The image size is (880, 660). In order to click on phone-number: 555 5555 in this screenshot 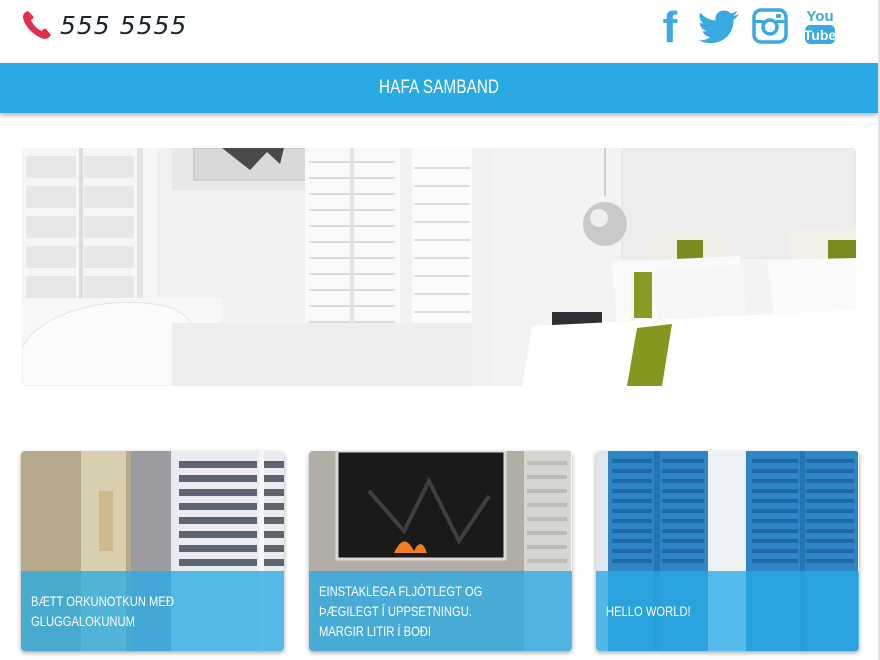, I will do `click(124, 25)`.